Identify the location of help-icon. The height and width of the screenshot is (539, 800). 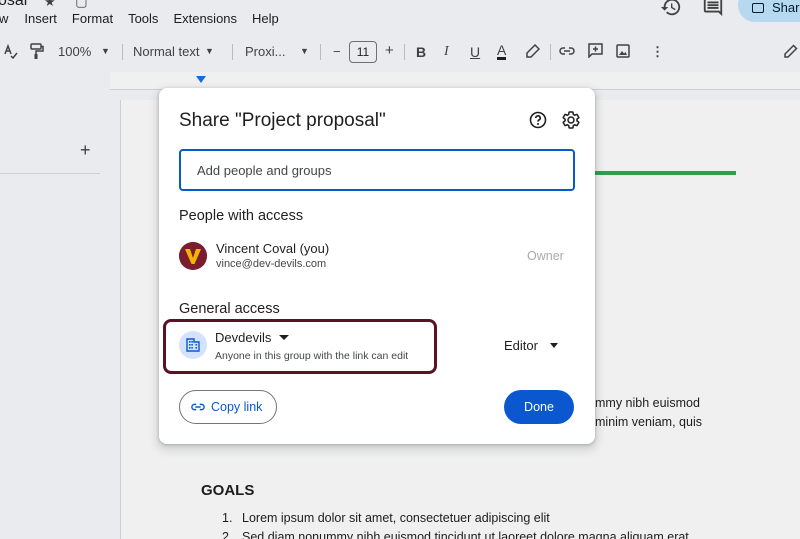
(538, 120).